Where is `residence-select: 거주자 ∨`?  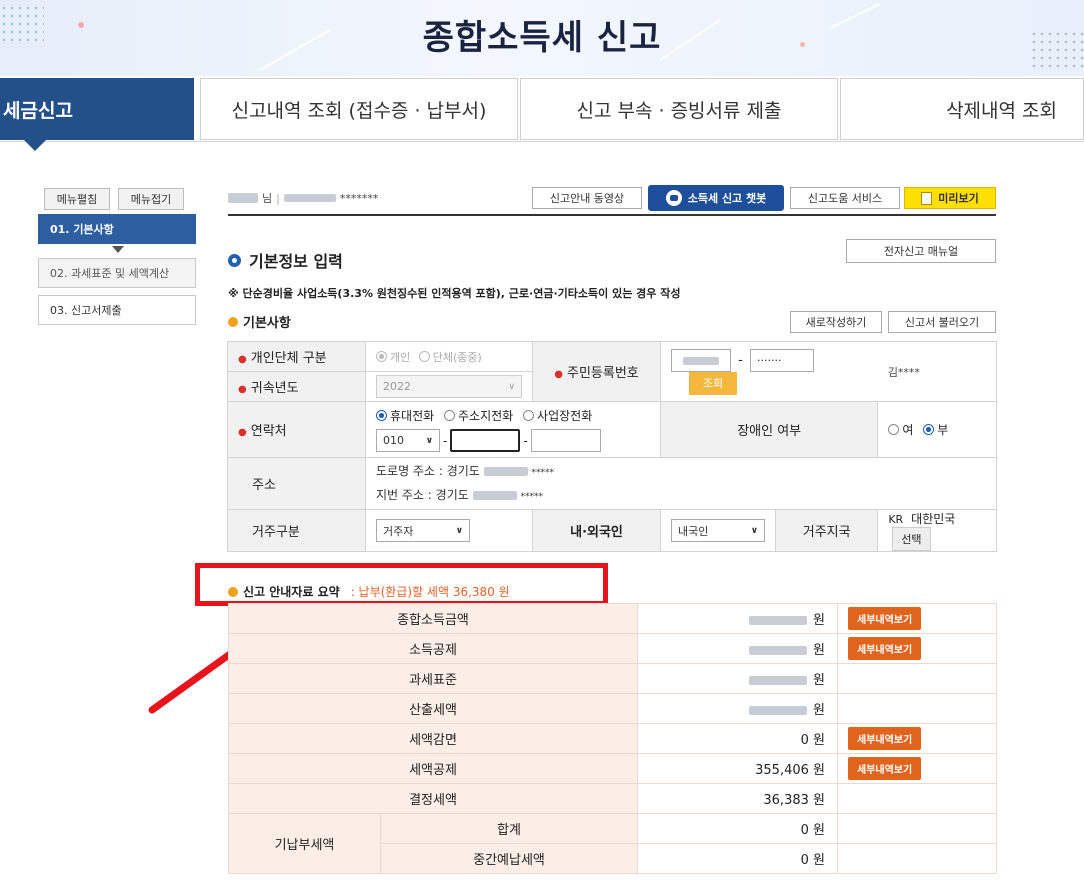 residence-select: 거주자 ∨ is located at coordinates (423, 530).